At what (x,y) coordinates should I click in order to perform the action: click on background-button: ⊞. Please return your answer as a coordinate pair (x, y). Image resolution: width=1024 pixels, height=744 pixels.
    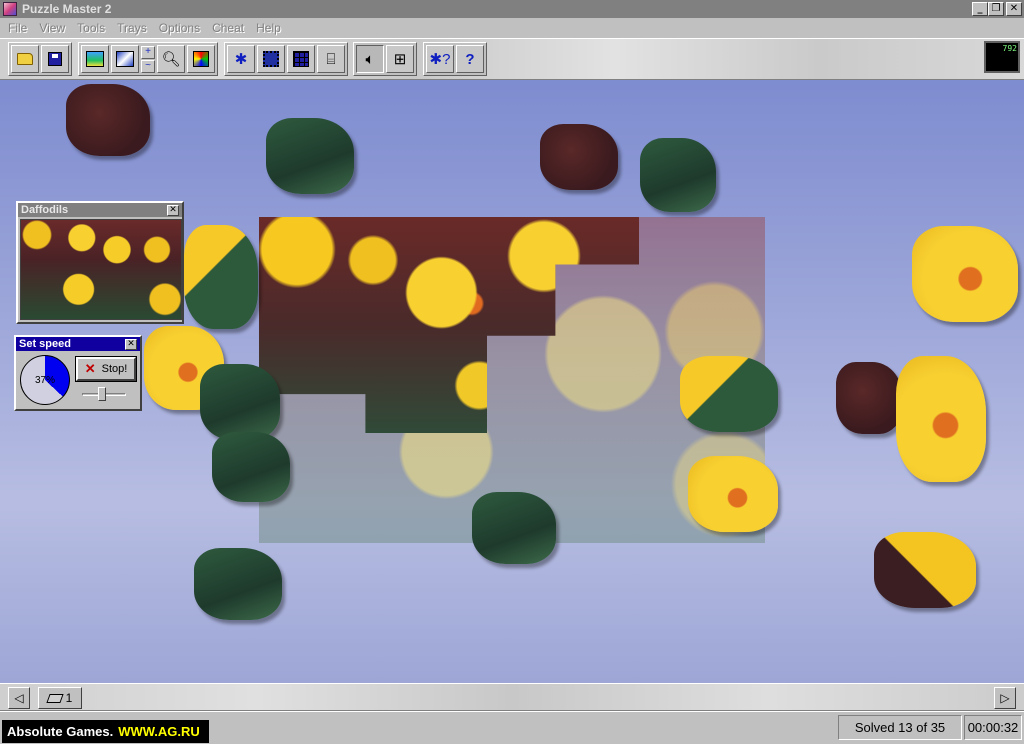
    Looking at the image, I should click on (400, 59).